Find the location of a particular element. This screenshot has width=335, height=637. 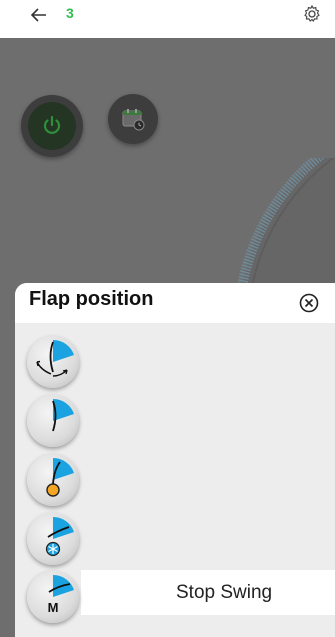

flap-sun-button is located at coordinates (53, 480).